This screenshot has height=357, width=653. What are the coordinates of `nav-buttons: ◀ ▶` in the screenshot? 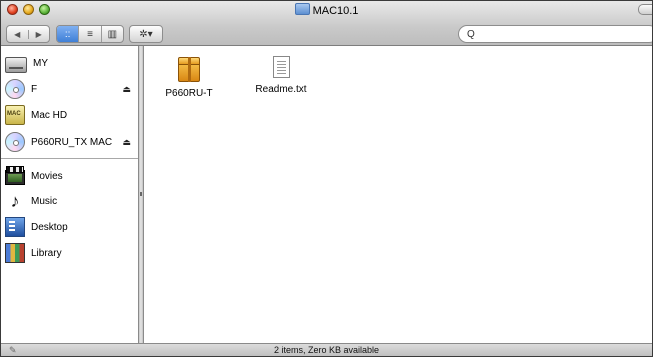 It's located at (28, 34).